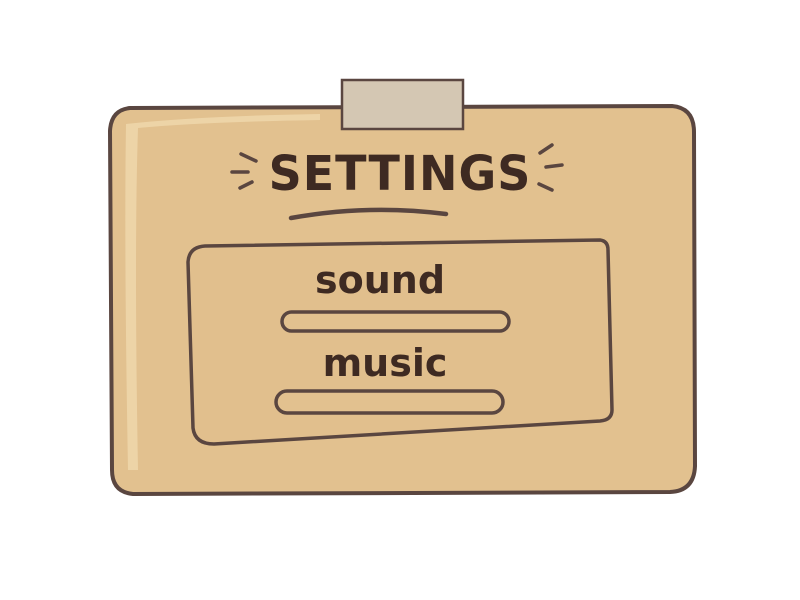  Describe the element at coordinates (400, 173) in the screenshot. I see `settings-title: SETTINGS` at that location.